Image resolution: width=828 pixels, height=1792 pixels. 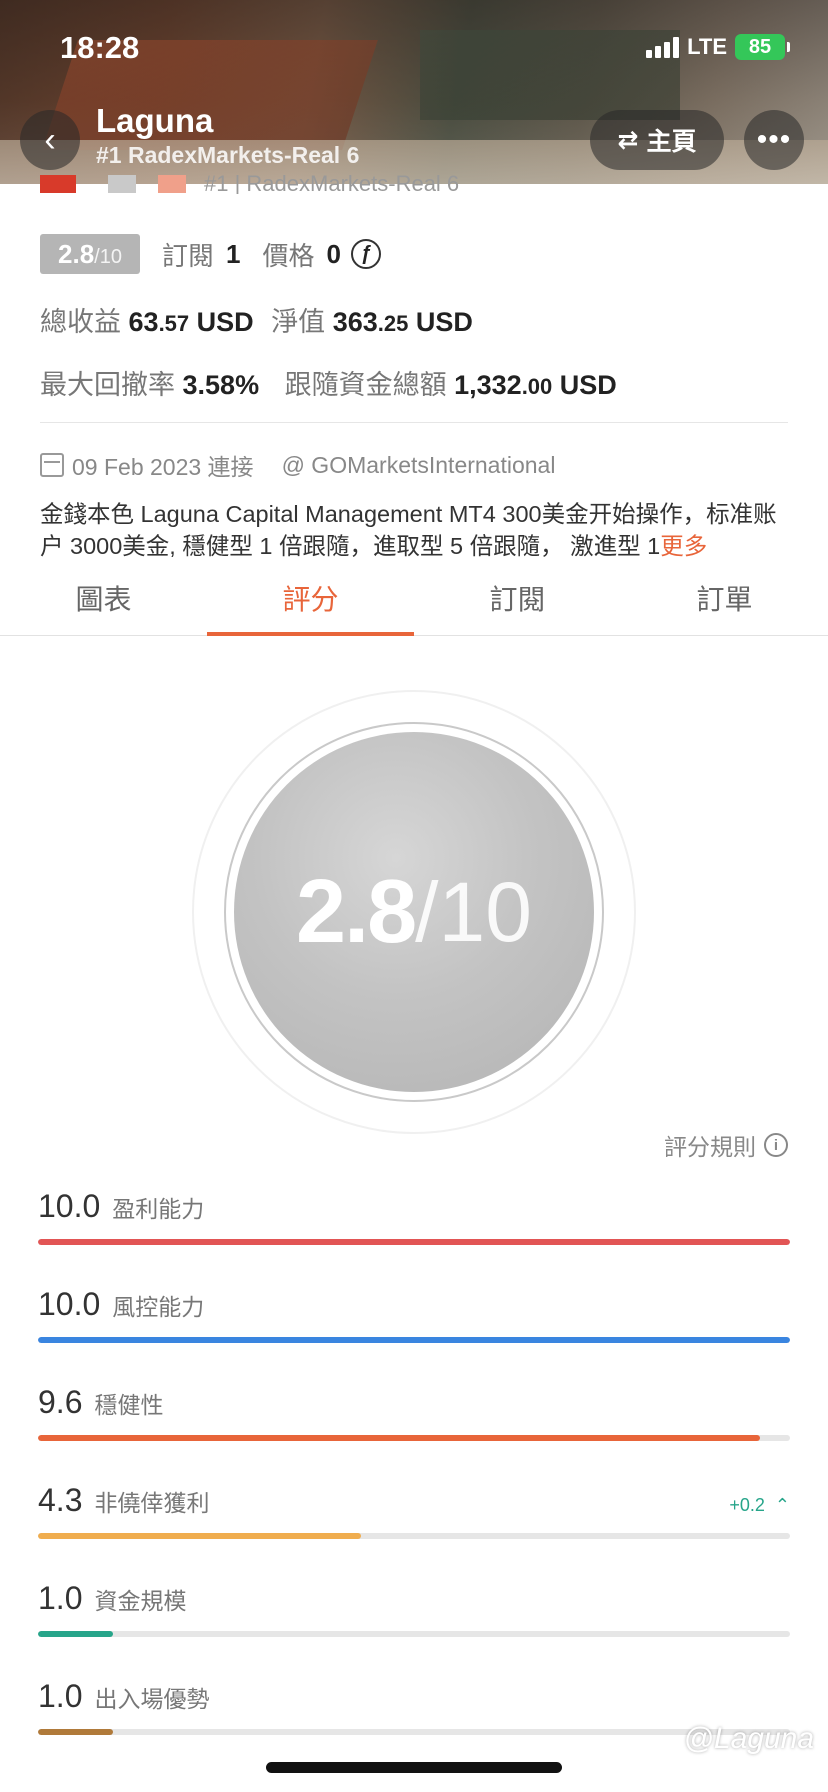 I want to click on background-trees, so click(x=550, y=75).